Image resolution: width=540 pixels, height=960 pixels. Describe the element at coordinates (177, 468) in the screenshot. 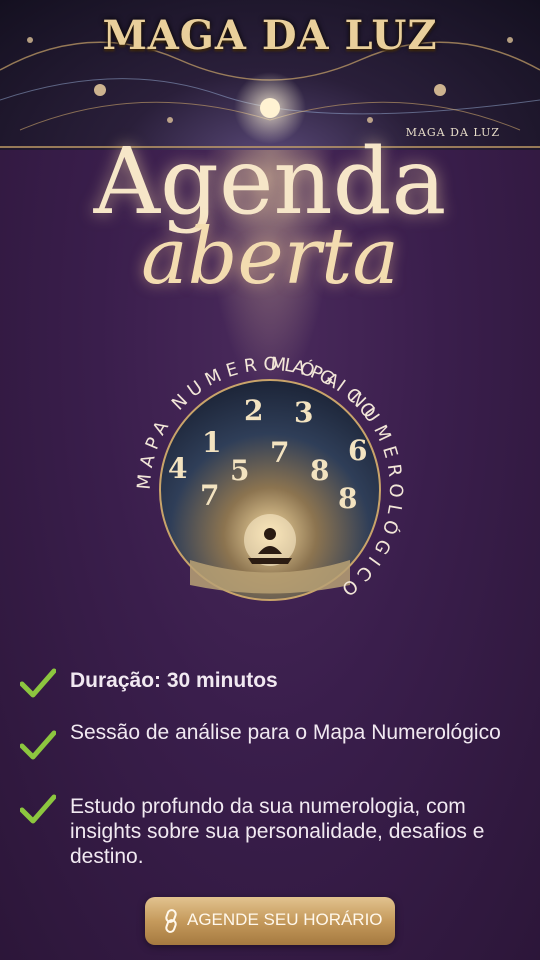

I see `emblem-number: 4` at that location.